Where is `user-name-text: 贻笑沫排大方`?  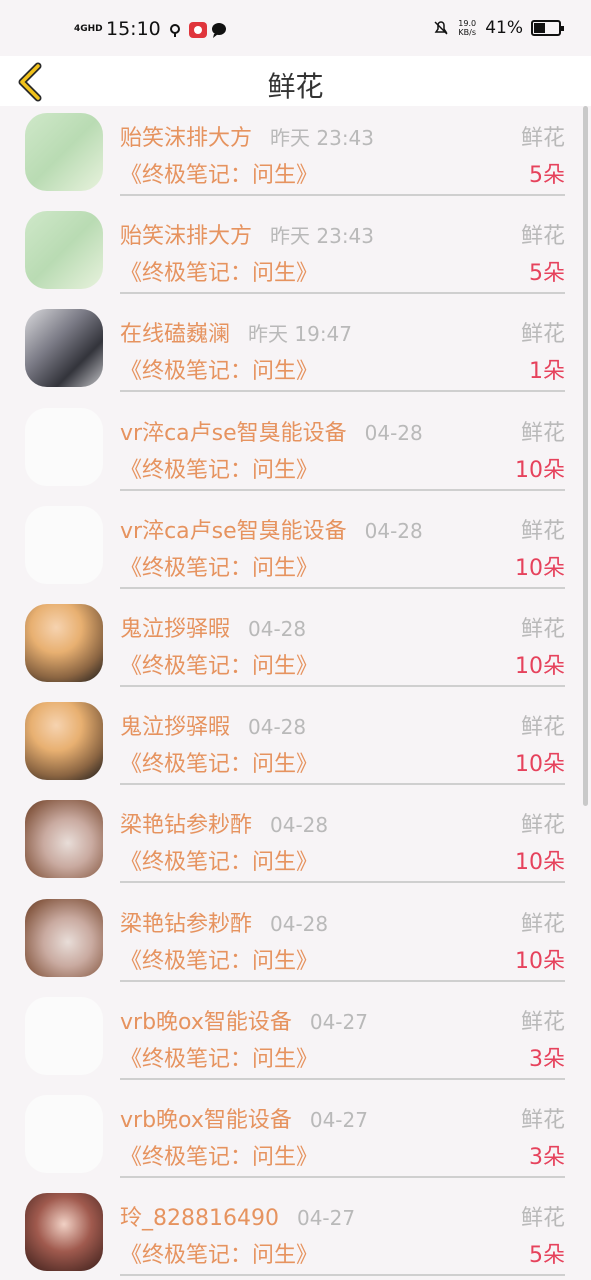
user-name-text: 贻笑沫排大方 is located at coordinates (186, 138).